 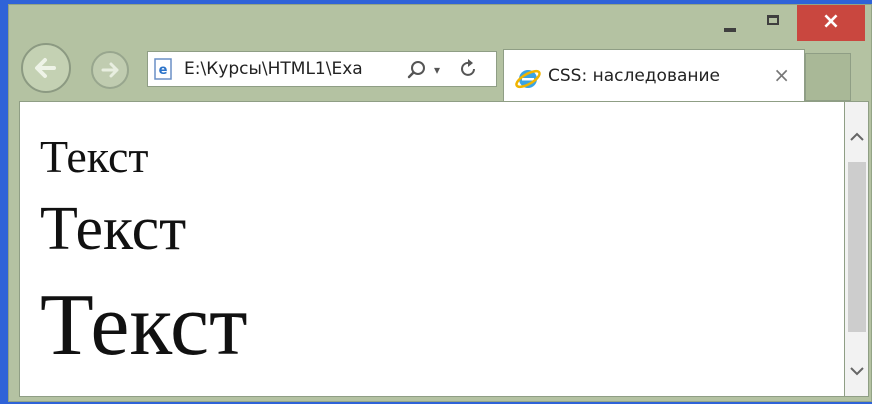 I want to click on arrow-right-icon, so click(x=110, y=70).